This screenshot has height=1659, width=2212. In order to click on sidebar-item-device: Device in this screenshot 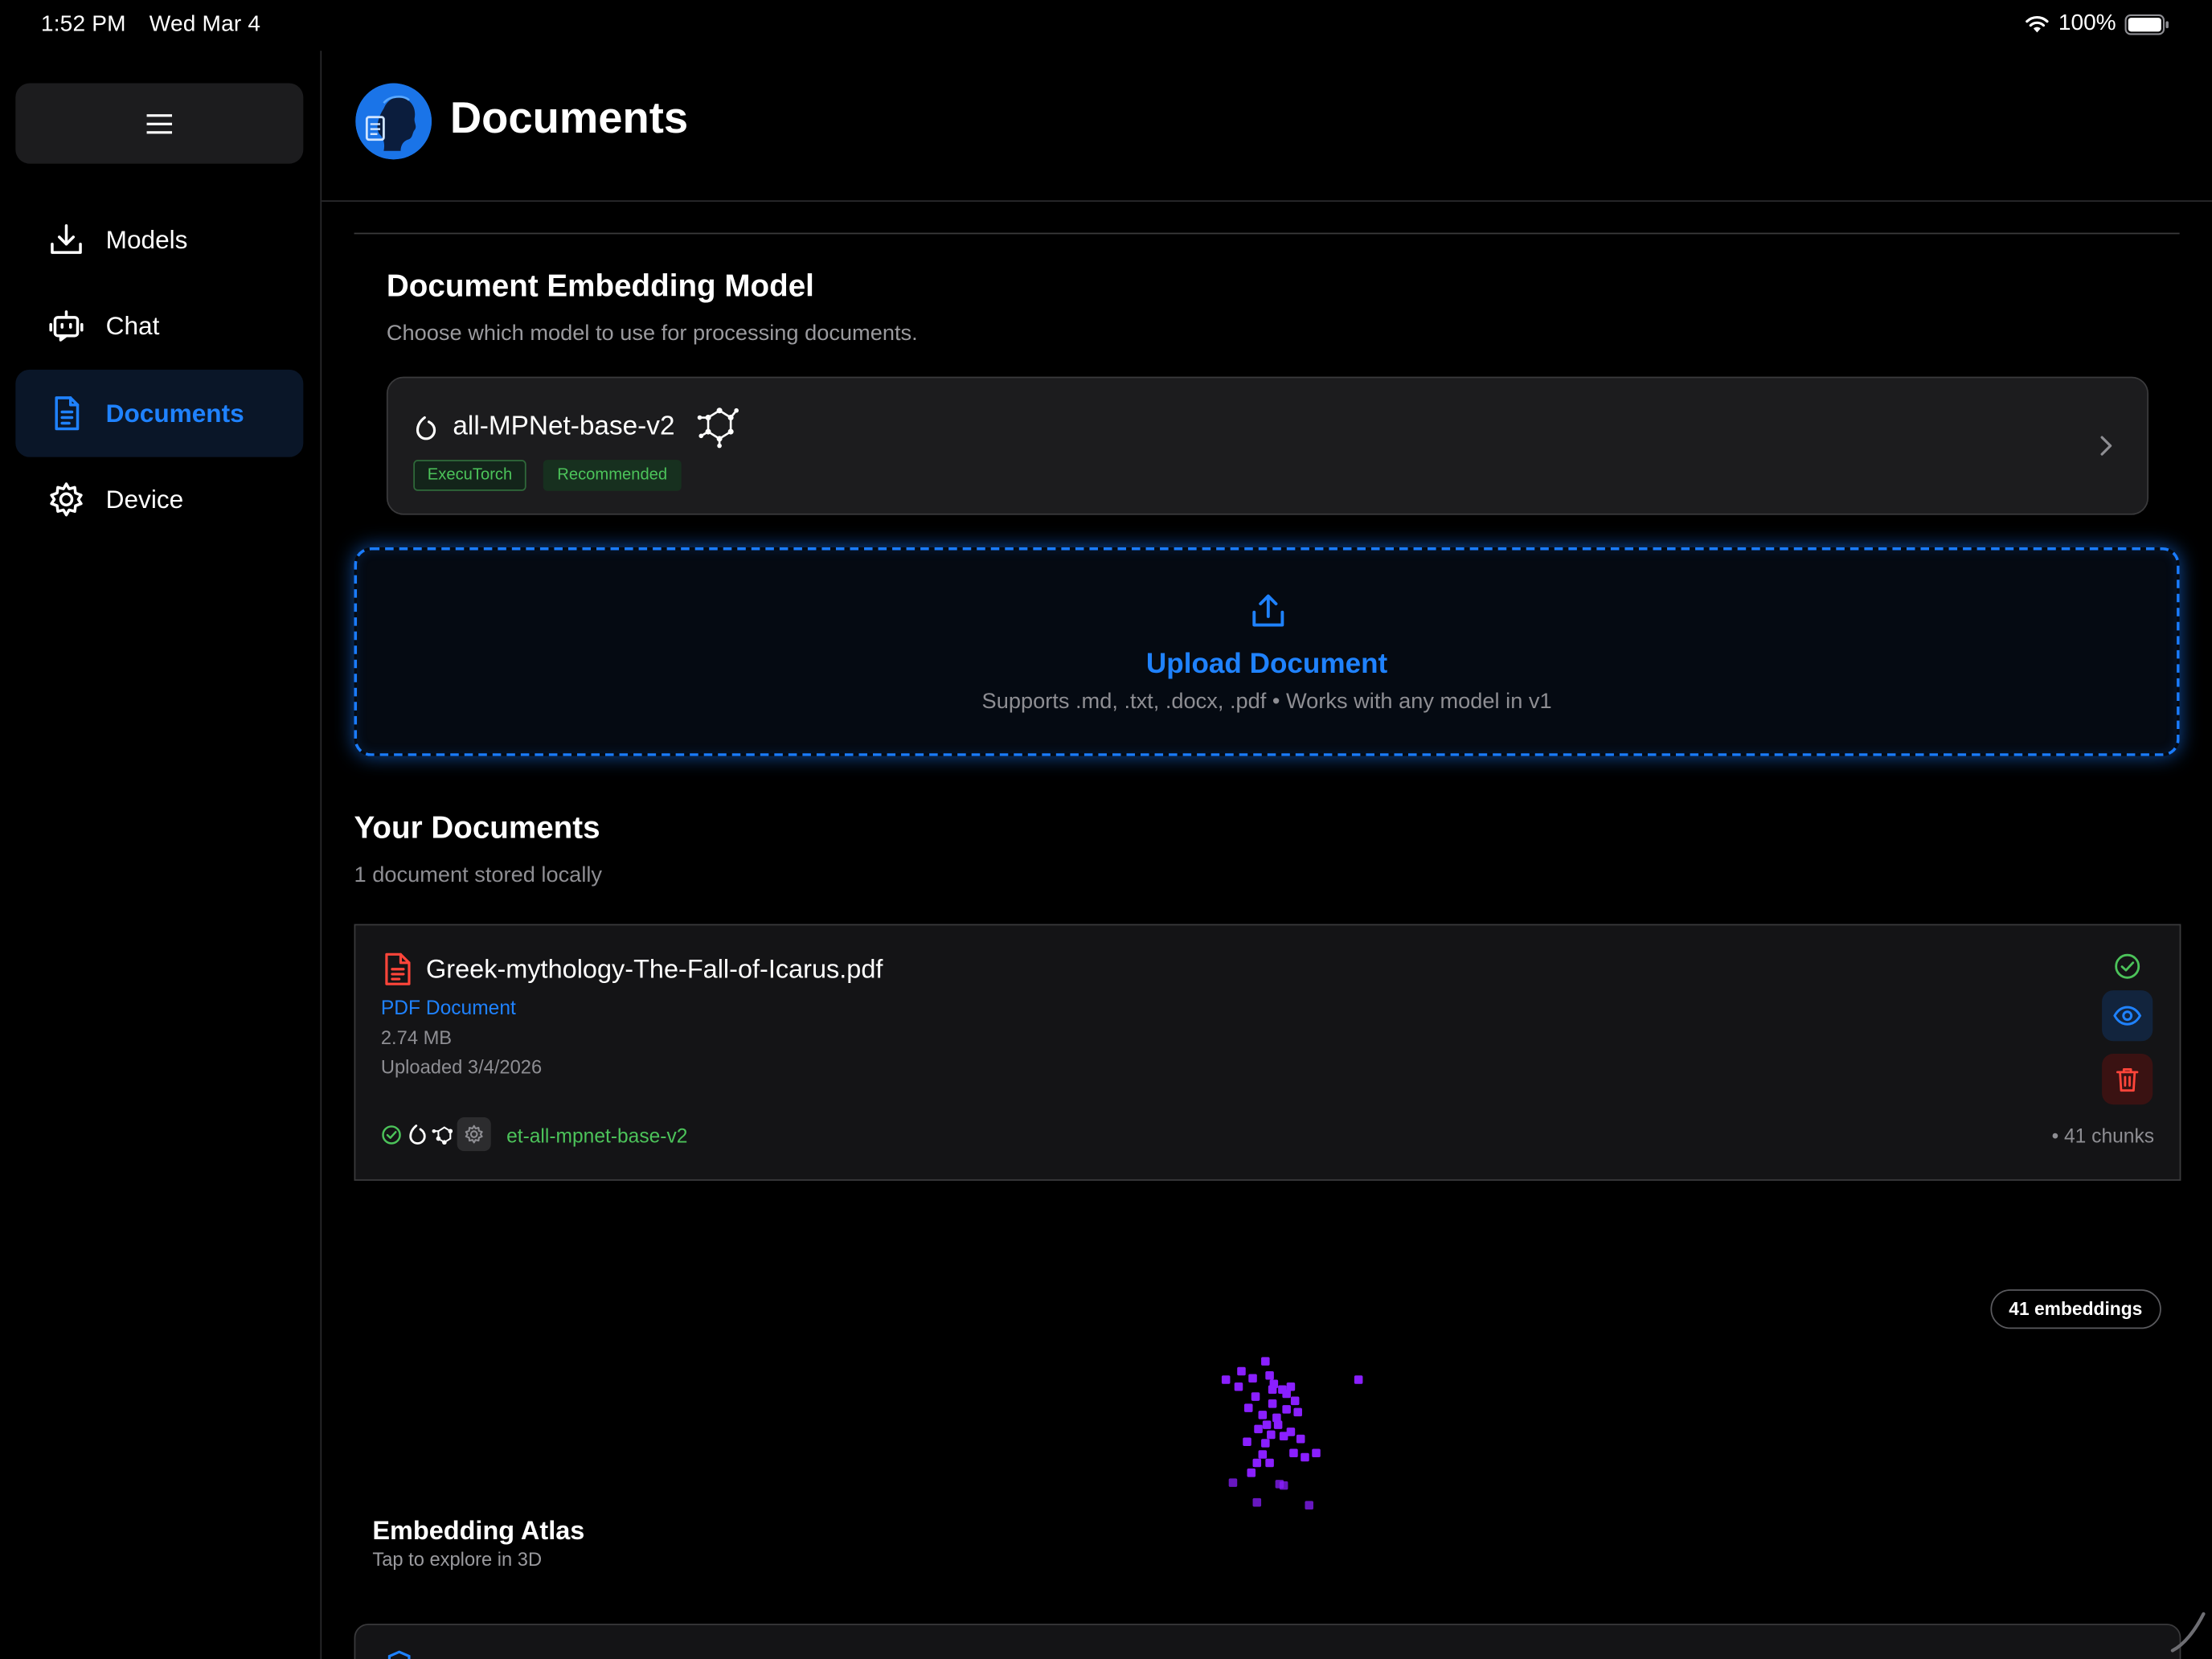, I will do `click(159, 499)`.